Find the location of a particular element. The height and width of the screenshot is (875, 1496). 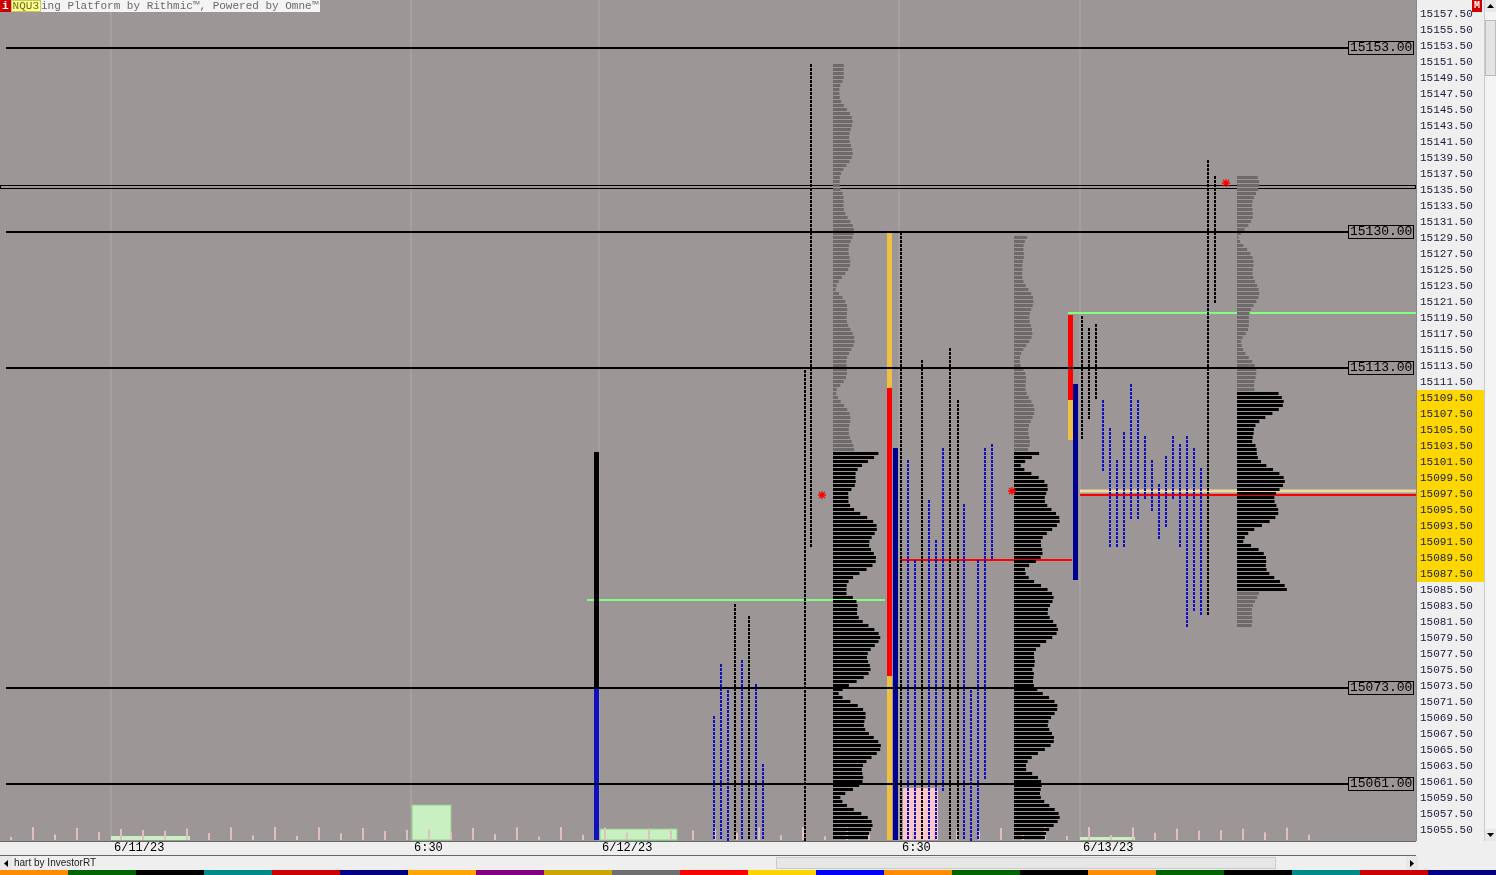

level-price-label: 15153.00 is located at coordinates (1381, 48).